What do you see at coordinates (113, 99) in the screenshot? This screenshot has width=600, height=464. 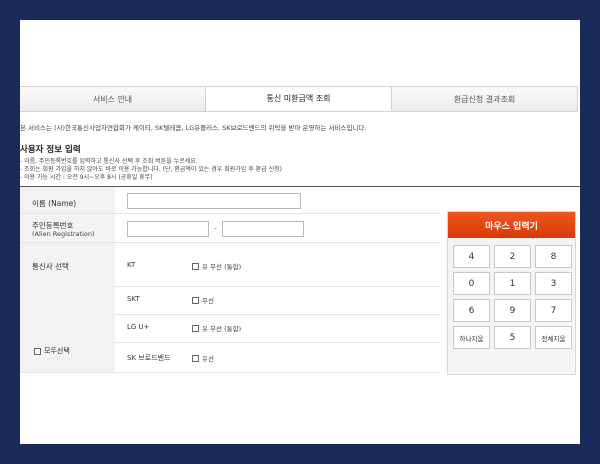 I see `tab-service-info: 서비스 안내` at bounding box center [113, 99].